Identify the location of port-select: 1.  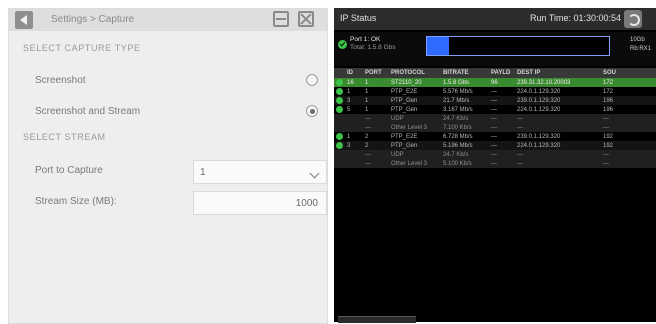
(260, 172).